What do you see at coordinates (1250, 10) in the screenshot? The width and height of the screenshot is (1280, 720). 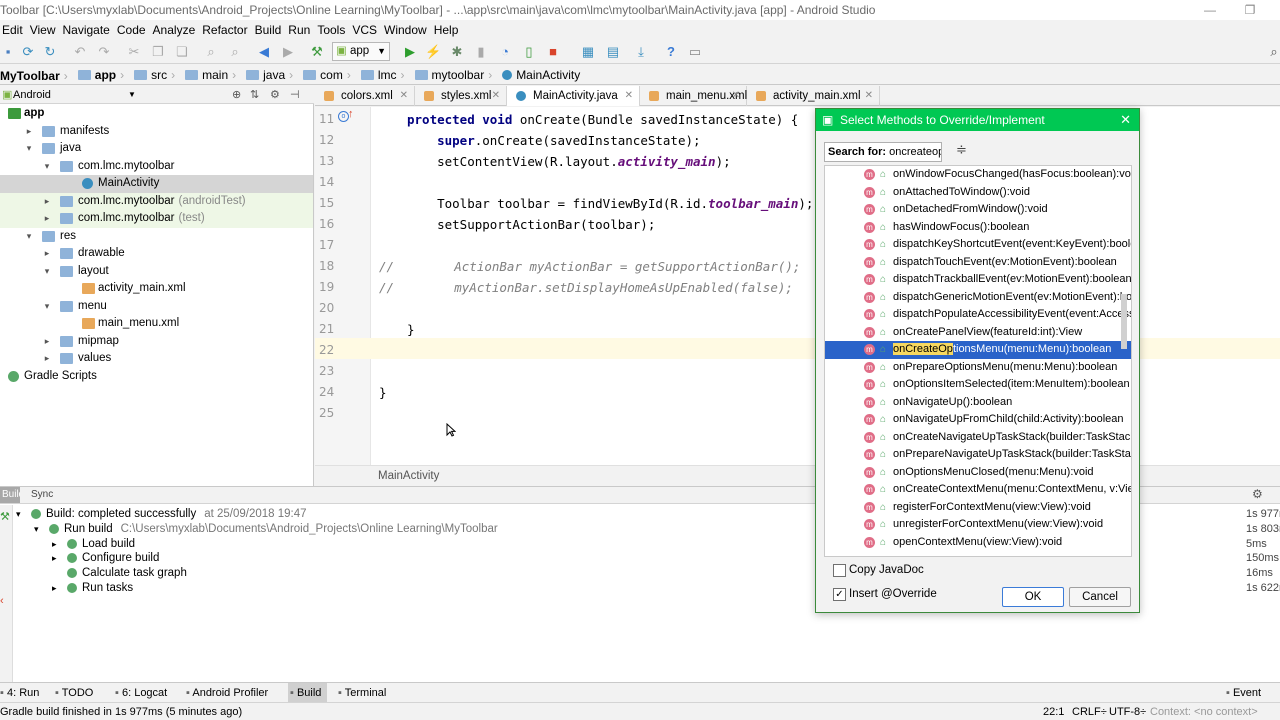 I see `restore-button: ❐` at bounding box center [1250, 10].